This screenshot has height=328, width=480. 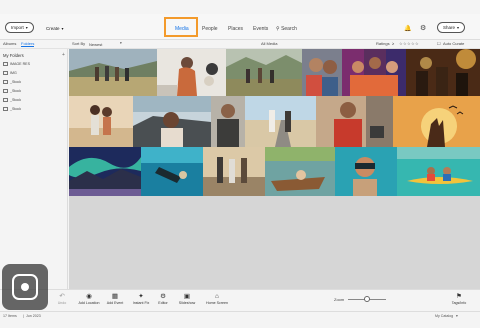 I want to click on tool-label: Home Screen, so click(x=217, y=303).